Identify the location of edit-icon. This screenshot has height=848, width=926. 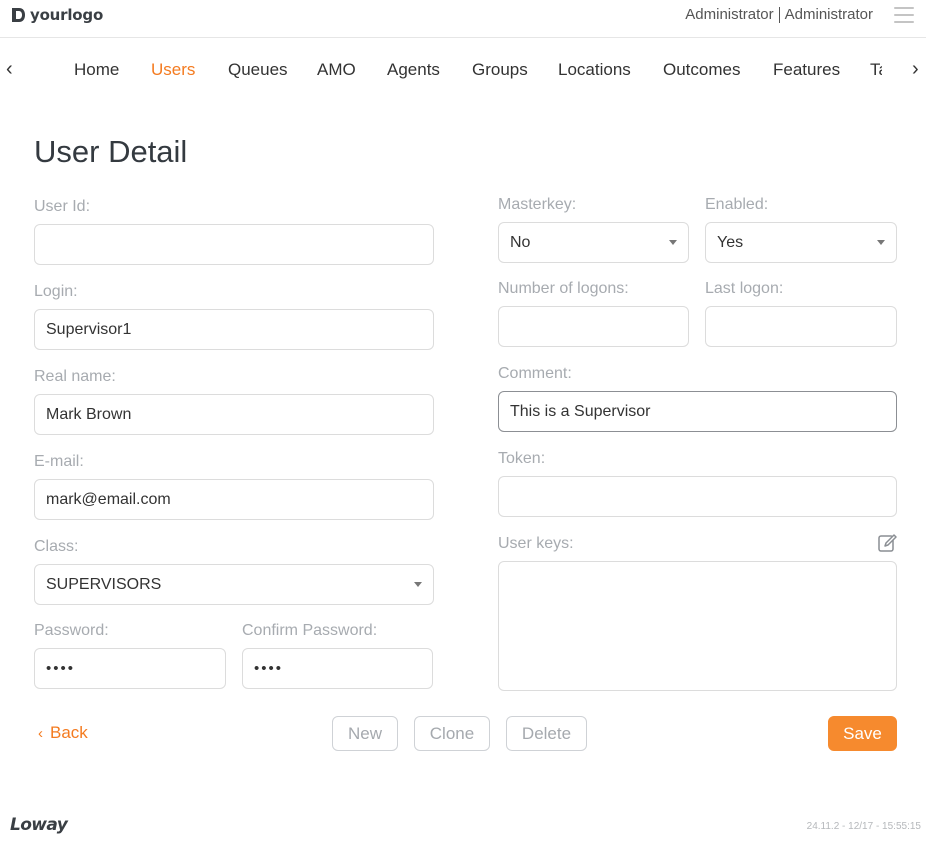
(887, 543).